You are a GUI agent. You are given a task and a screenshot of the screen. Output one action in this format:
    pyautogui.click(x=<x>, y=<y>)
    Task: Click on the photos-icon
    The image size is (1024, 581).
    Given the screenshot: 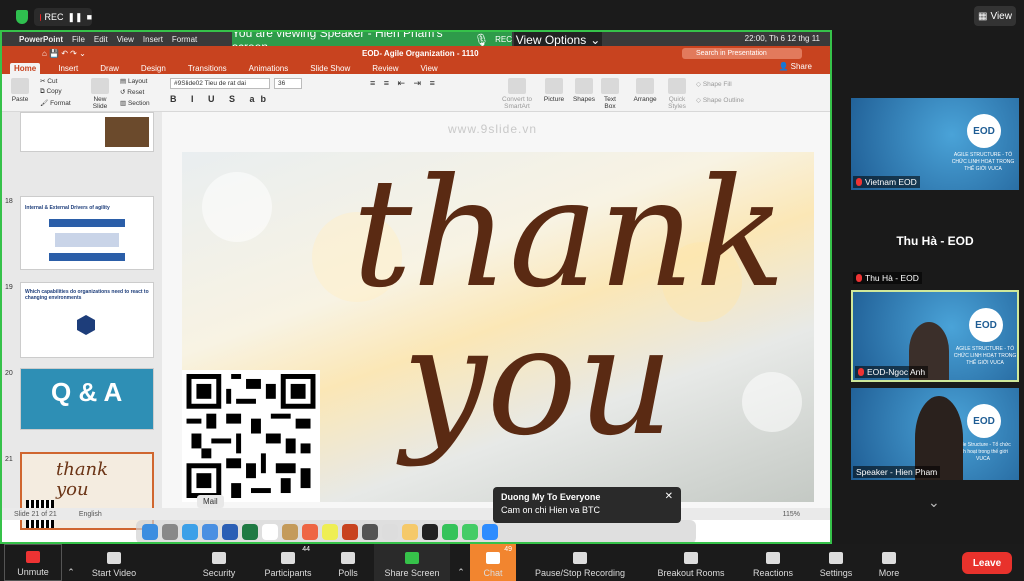 What is the action you would take?
    pyautogui.click(x=310, y=532)
    